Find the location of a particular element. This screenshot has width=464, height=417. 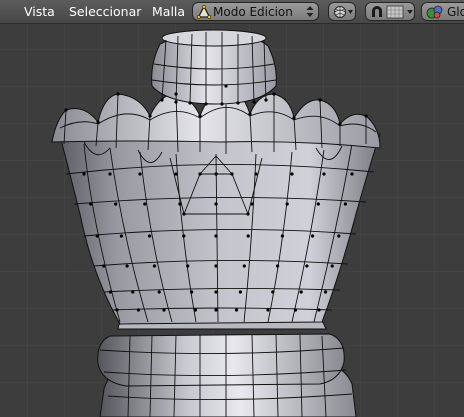

solid-shading-sphere-icon is located at coordinates (343, 12).